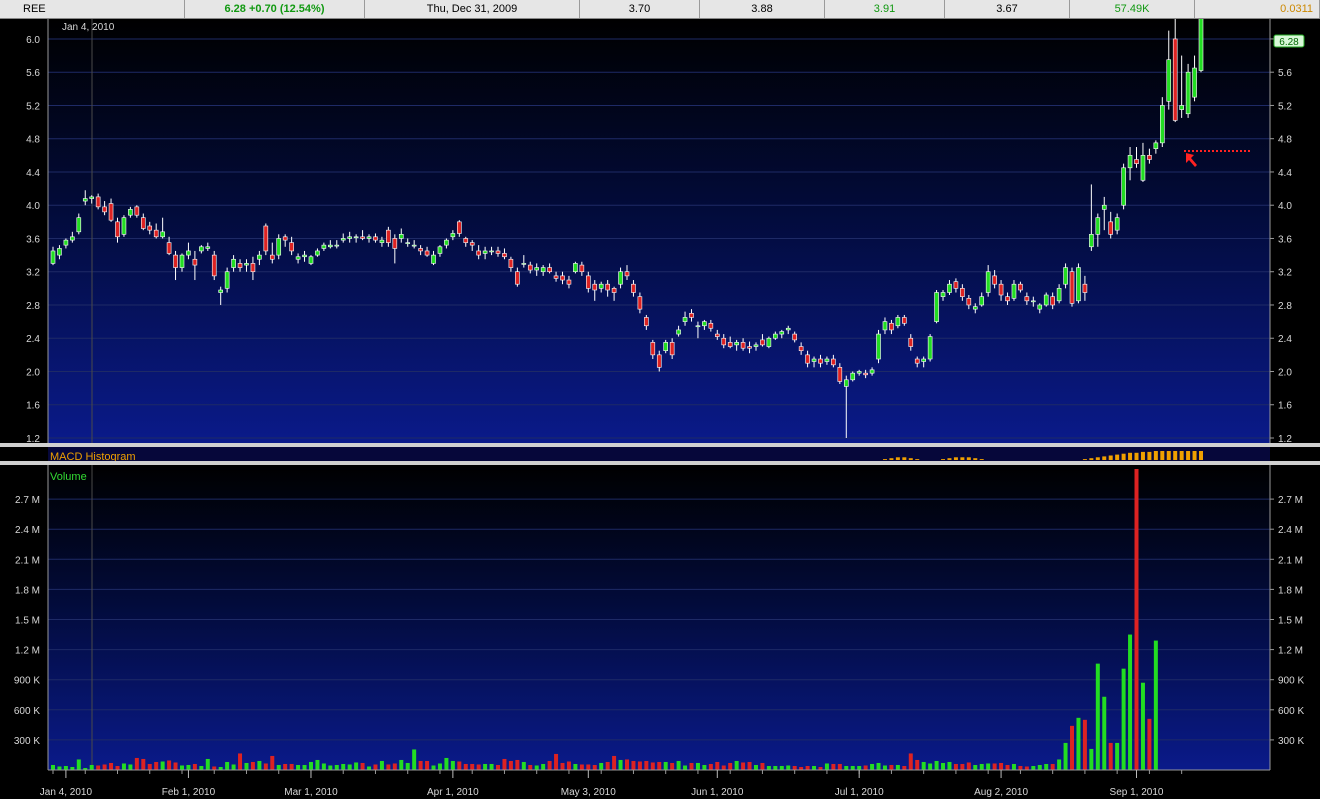  What do you see at coordinates (640, 9) in the screenshot?
I see `open-field: 3.70` at bounding box center [640, 9].